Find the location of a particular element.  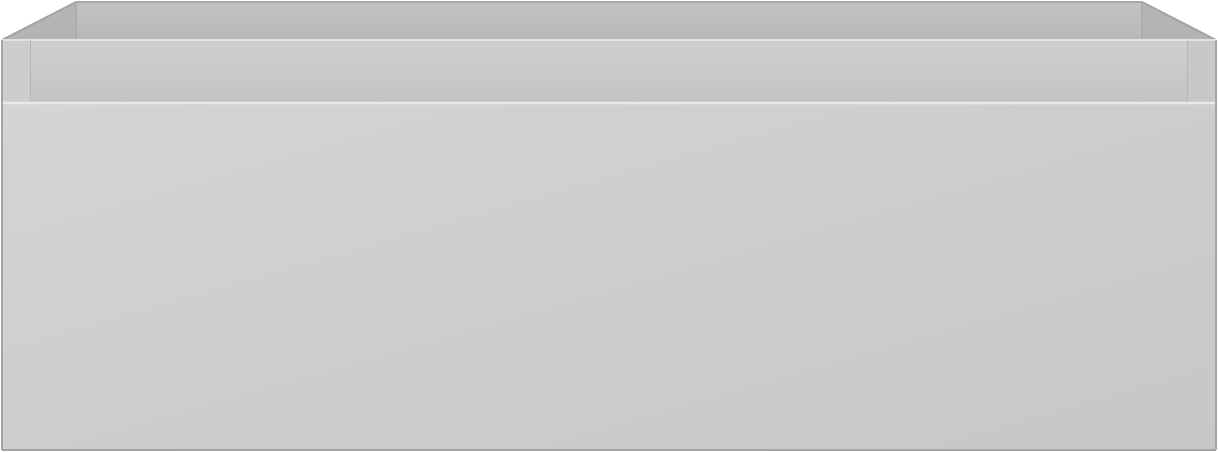

drawer-front-rim is located at coordinates (609, 70).